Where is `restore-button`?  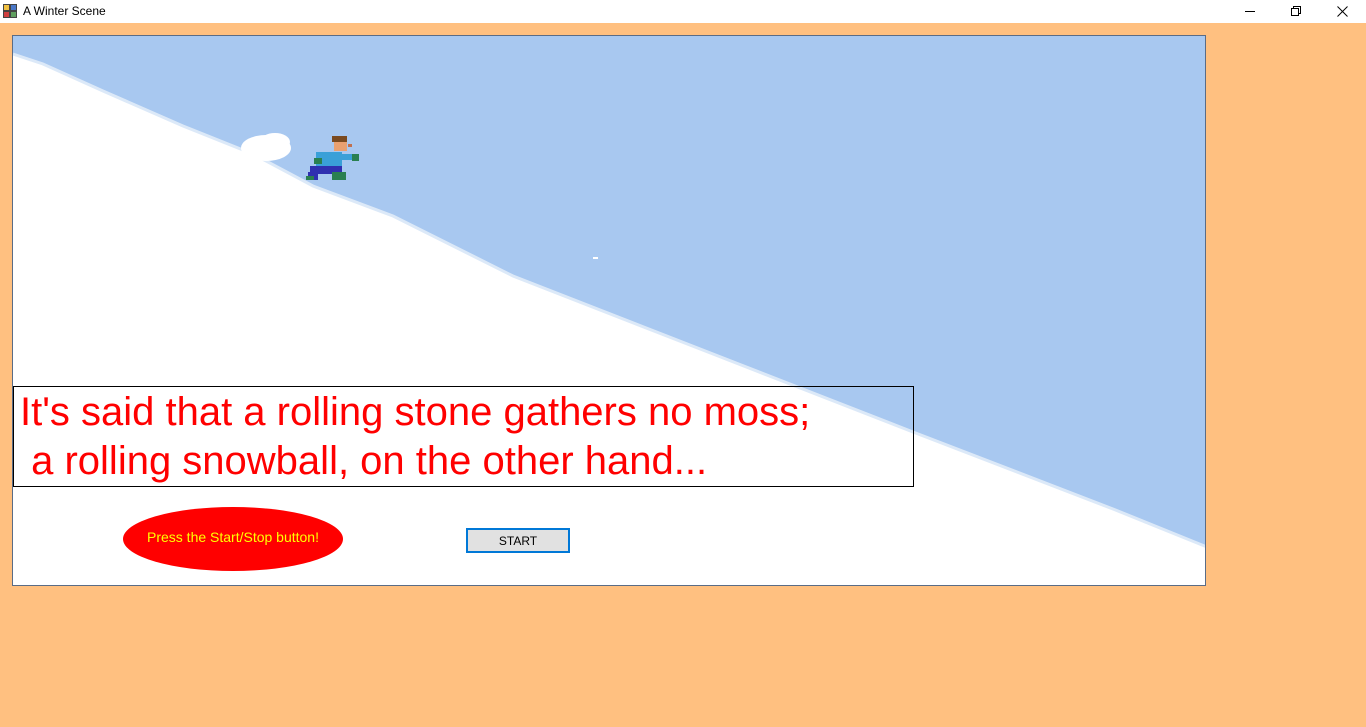
restore-button is located at coordinates (1296, 11).